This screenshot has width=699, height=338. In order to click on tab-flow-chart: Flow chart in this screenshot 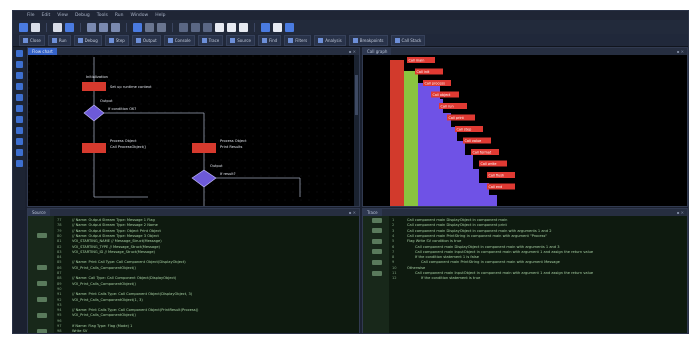, I will do `click(42, 51)`.